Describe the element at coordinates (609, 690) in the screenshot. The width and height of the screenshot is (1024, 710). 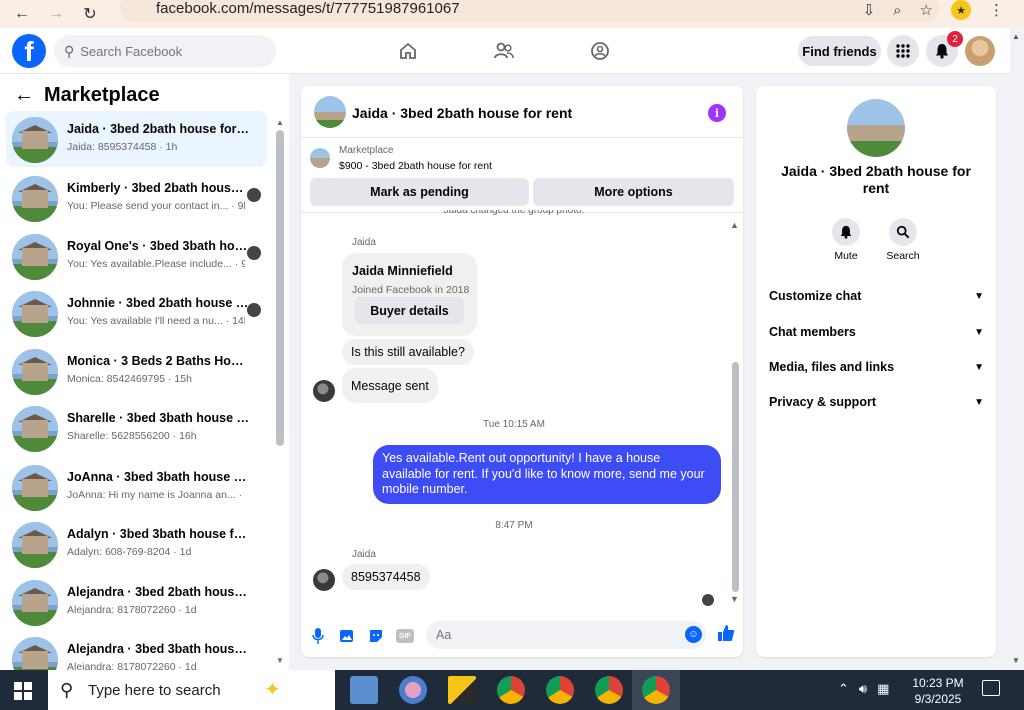
I see `chrome-profile-3-icon` at that location.